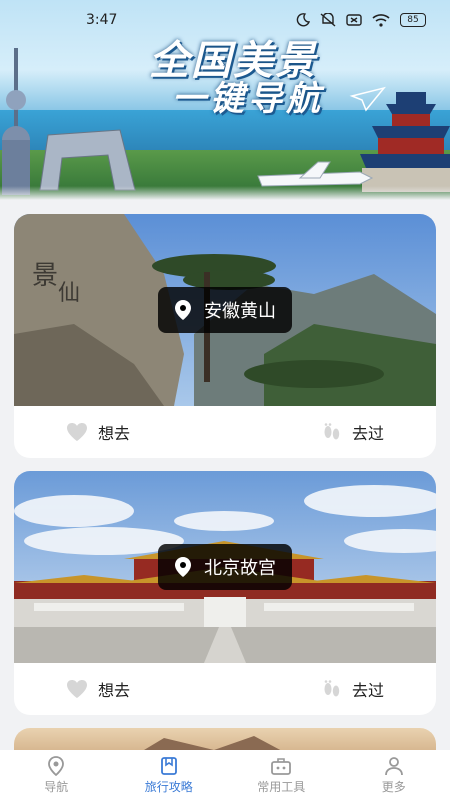 The height and width of the screenshot is (800, 450). What do you see at coordinates (240, 568) in the screenshot?
I see `location-name: 北京故宫` at bounding box center [240, 568].